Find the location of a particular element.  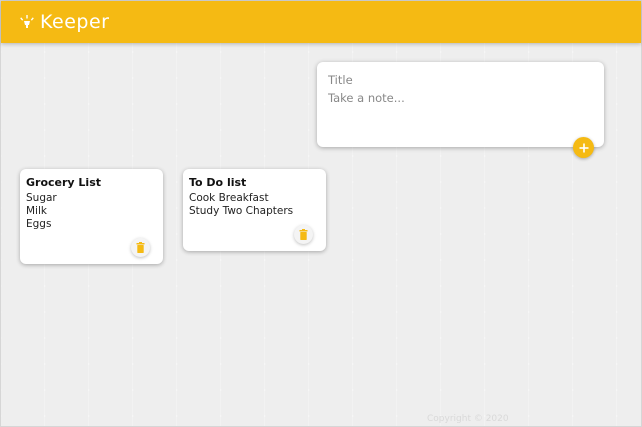

footer-copyright: Copyright © 2020 is located at coordinates (468, 419).